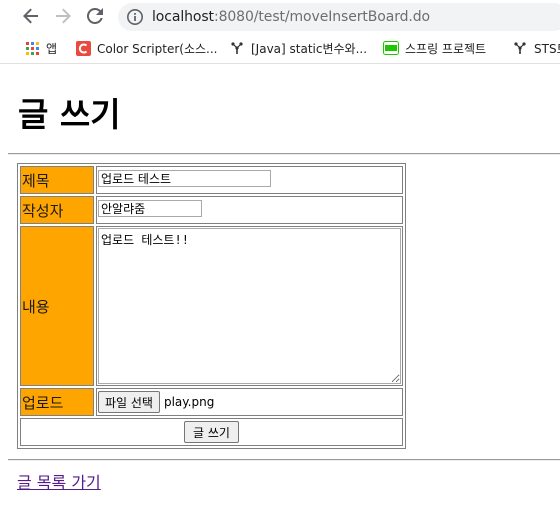 The height and width of the screenshot is (525, 560). Describe the element at coordinates (57, 210) in the screenshot. I see `writer-label: 작성자` at that location.